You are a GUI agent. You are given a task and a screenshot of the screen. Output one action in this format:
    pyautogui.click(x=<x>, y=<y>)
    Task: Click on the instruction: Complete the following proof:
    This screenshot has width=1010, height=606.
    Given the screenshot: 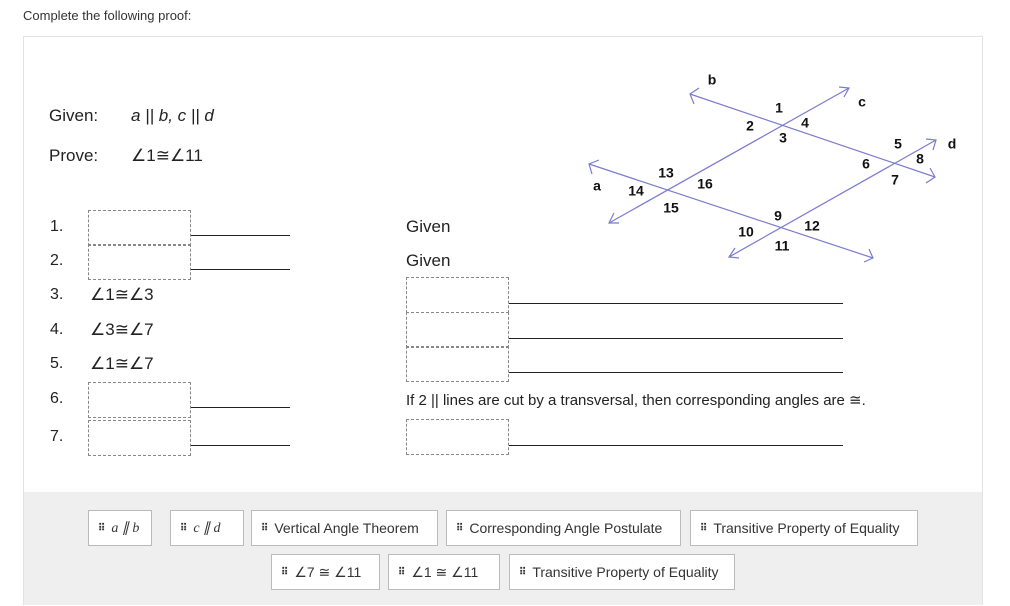 What is the action you would take?
    pyautogui.click(x=107, y=15)
    